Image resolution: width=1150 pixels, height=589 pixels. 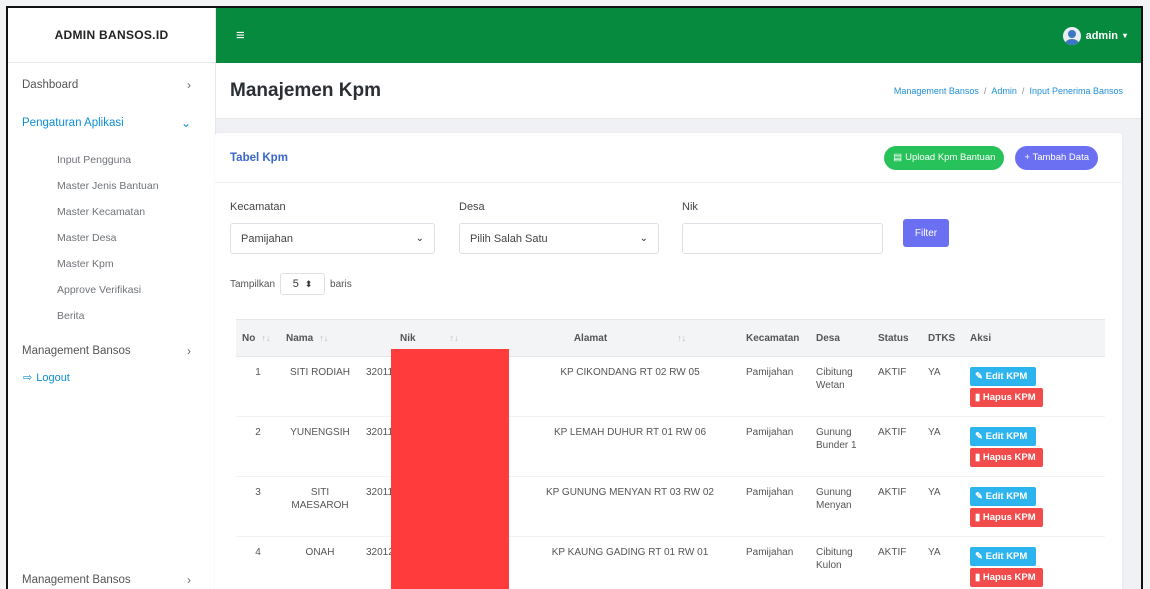 What do you see at coordinates (509, 238) in the screenshot?
I see `desa-value: Pilih Salah Satu` at bounding box center [509, 238].